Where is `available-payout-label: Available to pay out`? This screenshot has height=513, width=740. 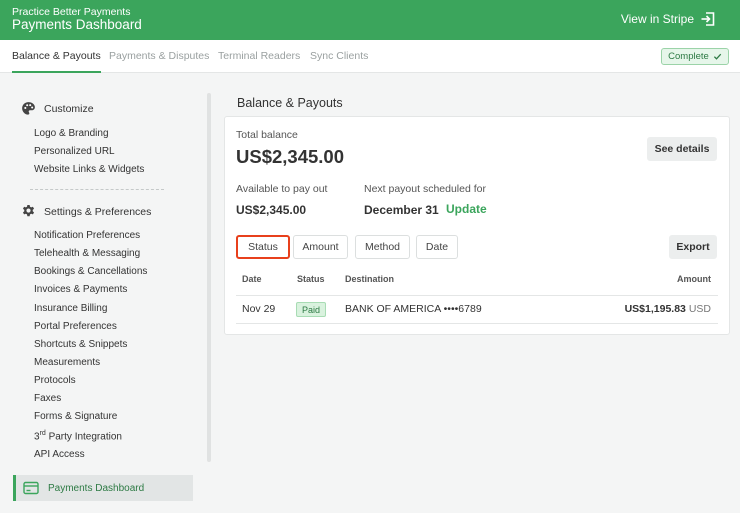 available-payout-label: Available to pay out is located at coordinates (282, 189).